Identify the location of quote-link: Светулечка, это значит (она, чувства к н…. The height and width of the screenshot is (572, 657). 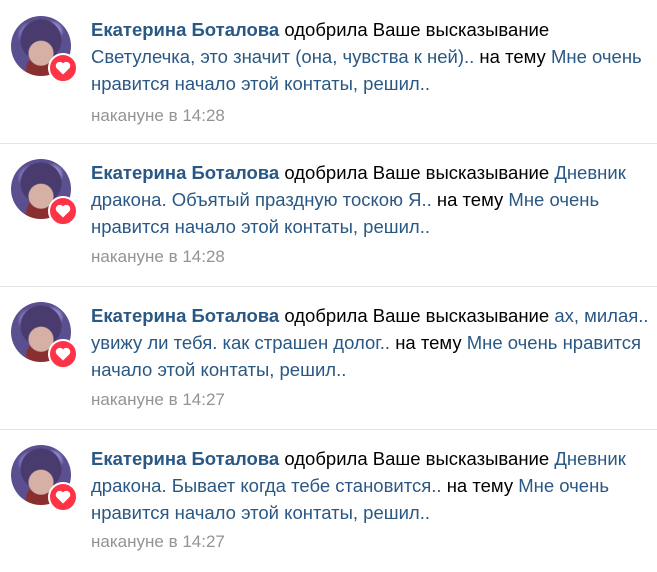
(282, 56).